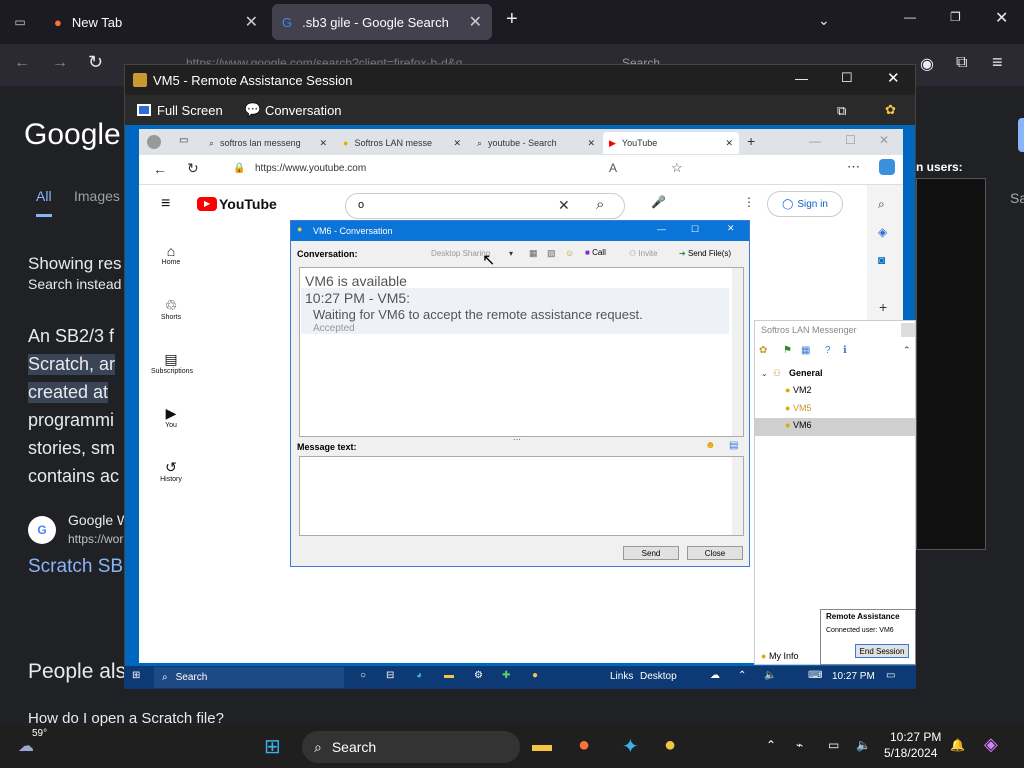 The image size is (1024, 768). I want to click on nav-subscriptions: ▤ Subscriptions, so click(172, 363).